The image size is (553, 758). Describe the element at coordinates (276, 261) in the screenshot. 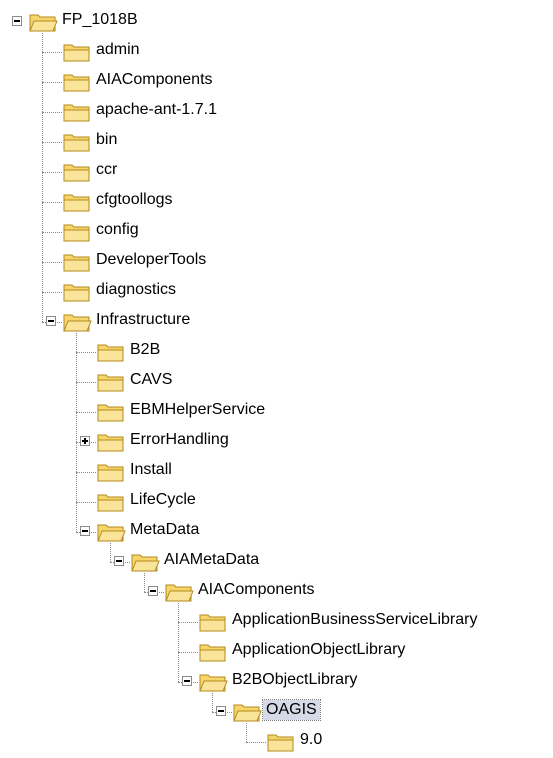

I see `tree-node-developertools-8: DeveloperTools` at that location.